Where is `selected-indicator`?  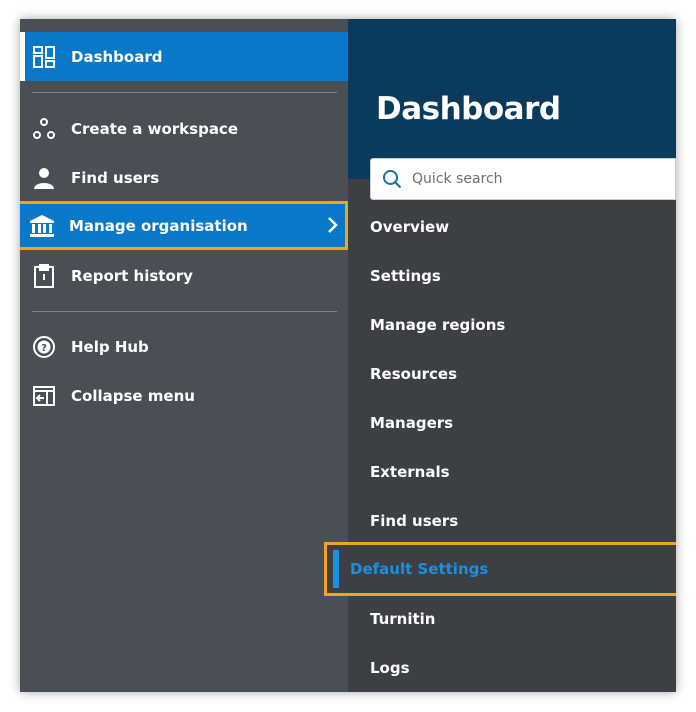
selected-indicator is located at coordinates (336, 569).